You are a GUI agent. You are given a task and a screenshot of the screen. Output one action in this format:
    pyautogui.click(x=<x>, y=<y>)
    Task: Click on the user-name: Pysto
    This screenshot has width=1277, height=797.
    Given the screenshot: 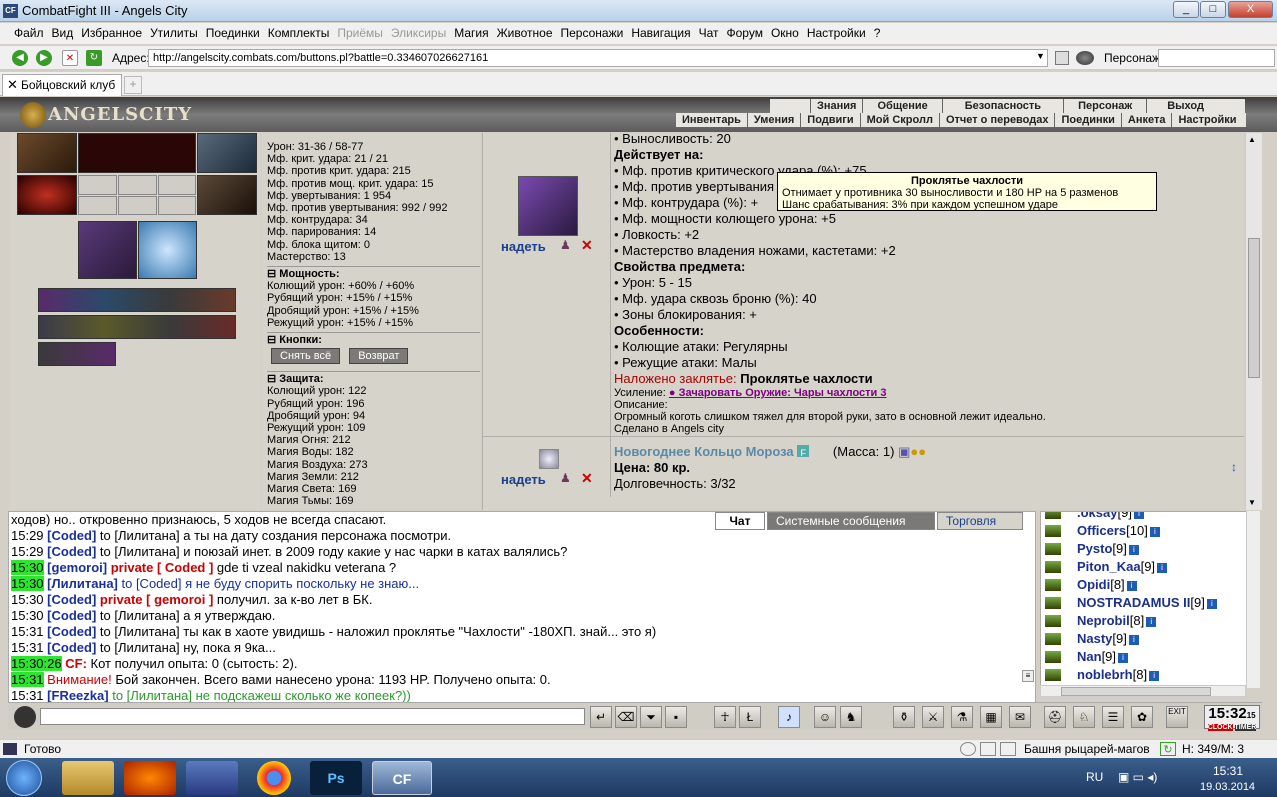 What is the action you would take?
    pyautogui.click(x=1094, y=548)
    